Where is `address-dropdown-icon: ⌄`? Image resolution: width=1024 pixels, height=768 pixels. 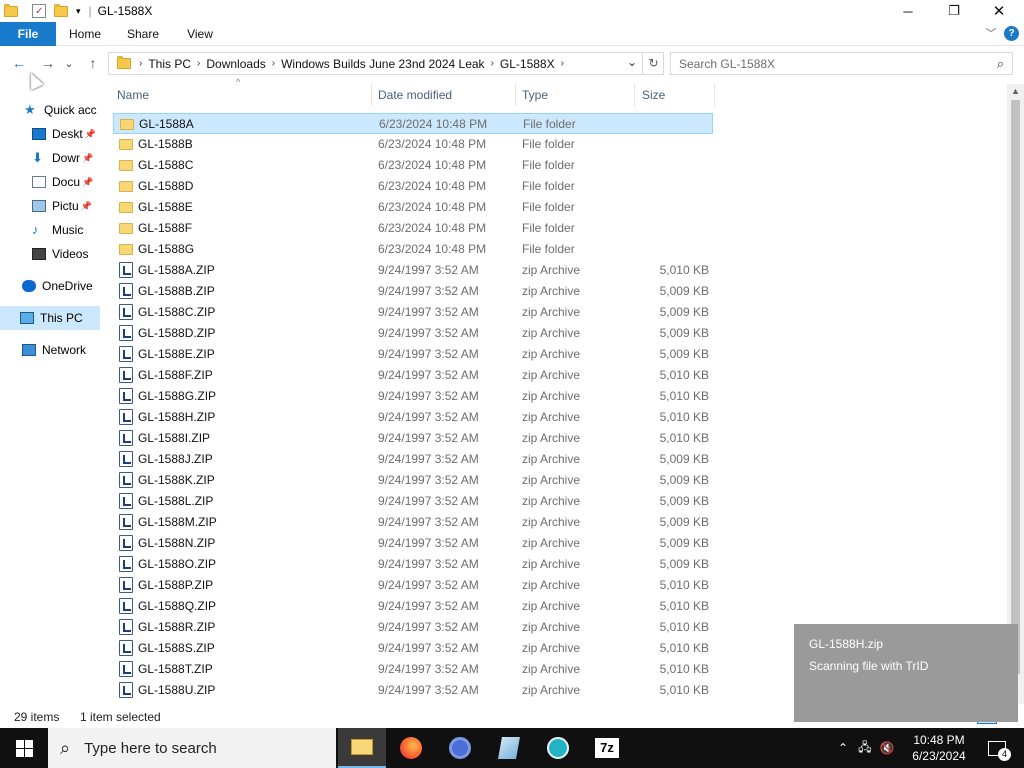 address-dropdown-icon: ⌄ is located at coordinates (632, 62).